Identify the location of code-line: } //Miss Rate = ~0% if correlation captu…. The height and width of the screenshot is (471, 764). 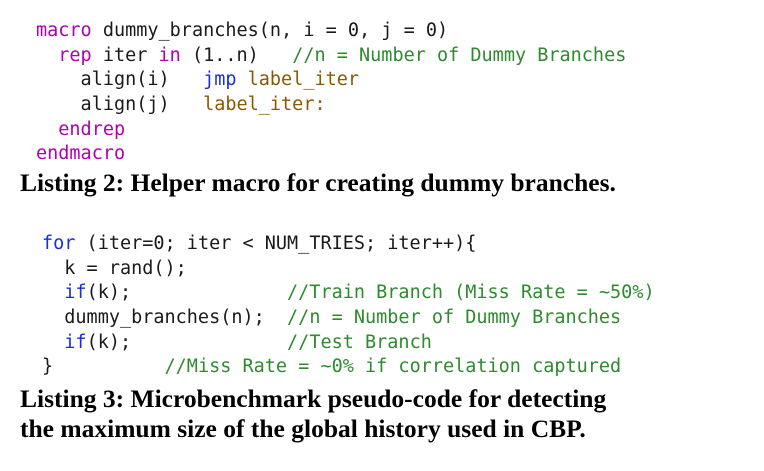
(348, 367).